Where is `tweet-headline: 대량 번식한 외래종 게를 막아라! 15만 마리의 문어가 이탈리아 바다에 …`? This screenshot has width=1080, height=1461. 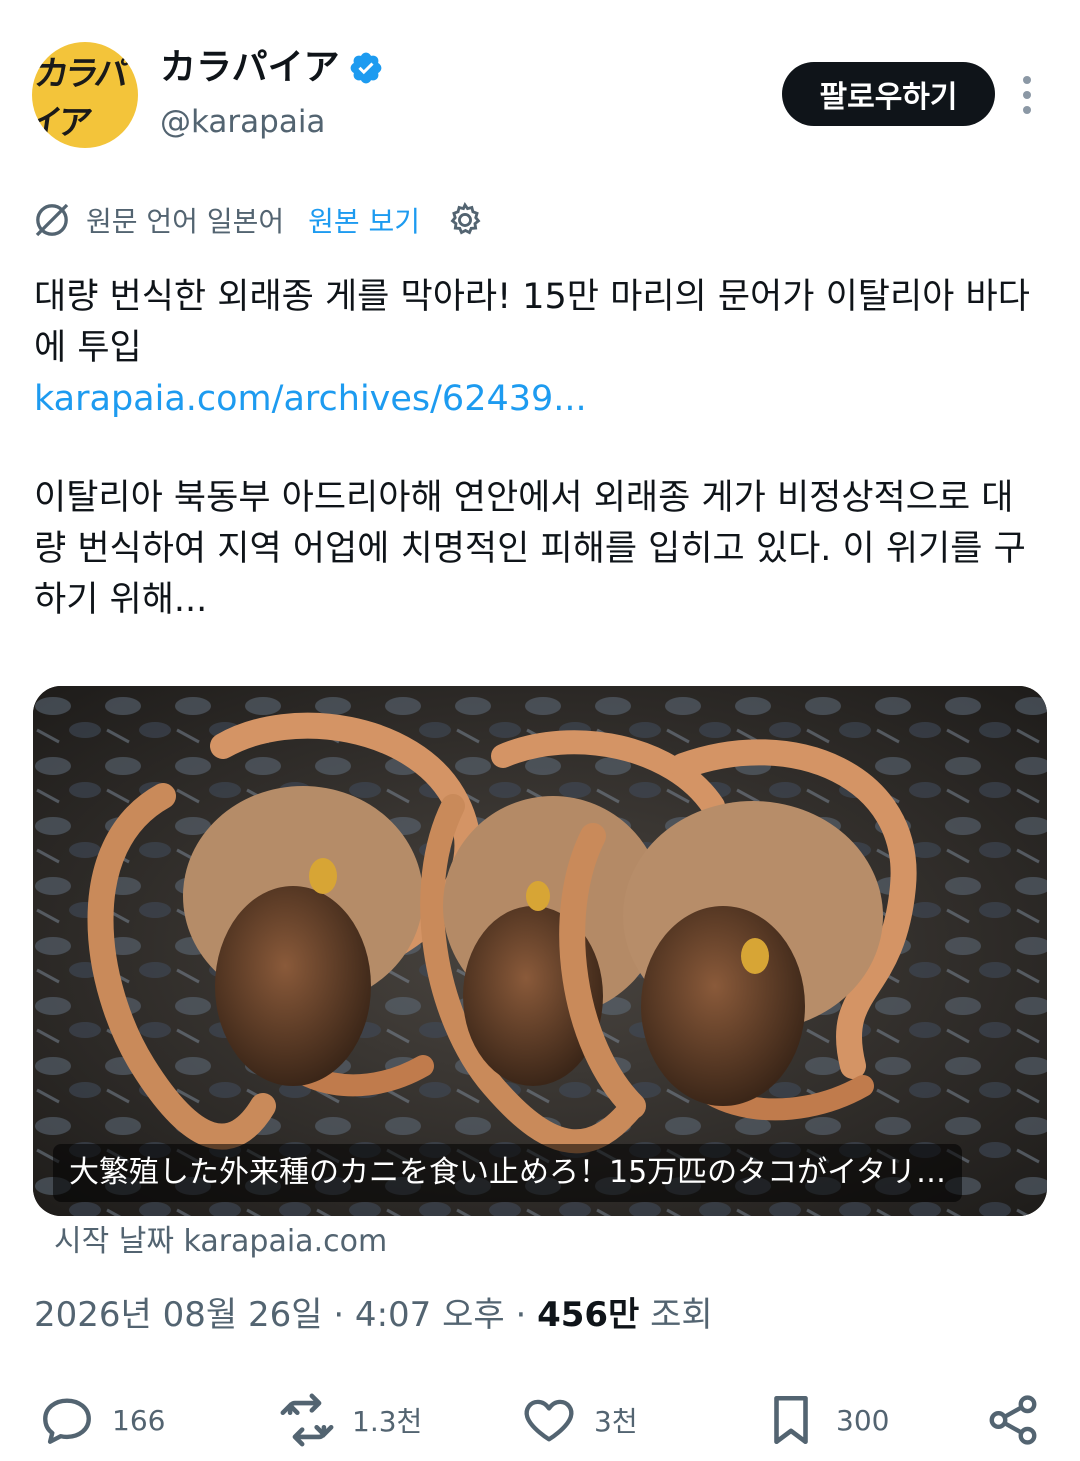
tweet-headline: 대량 번식한 외래종 게를 막아라! 15만 마리의 문어가 이탈리아 바다에 … is located at coordinates (532, 322).